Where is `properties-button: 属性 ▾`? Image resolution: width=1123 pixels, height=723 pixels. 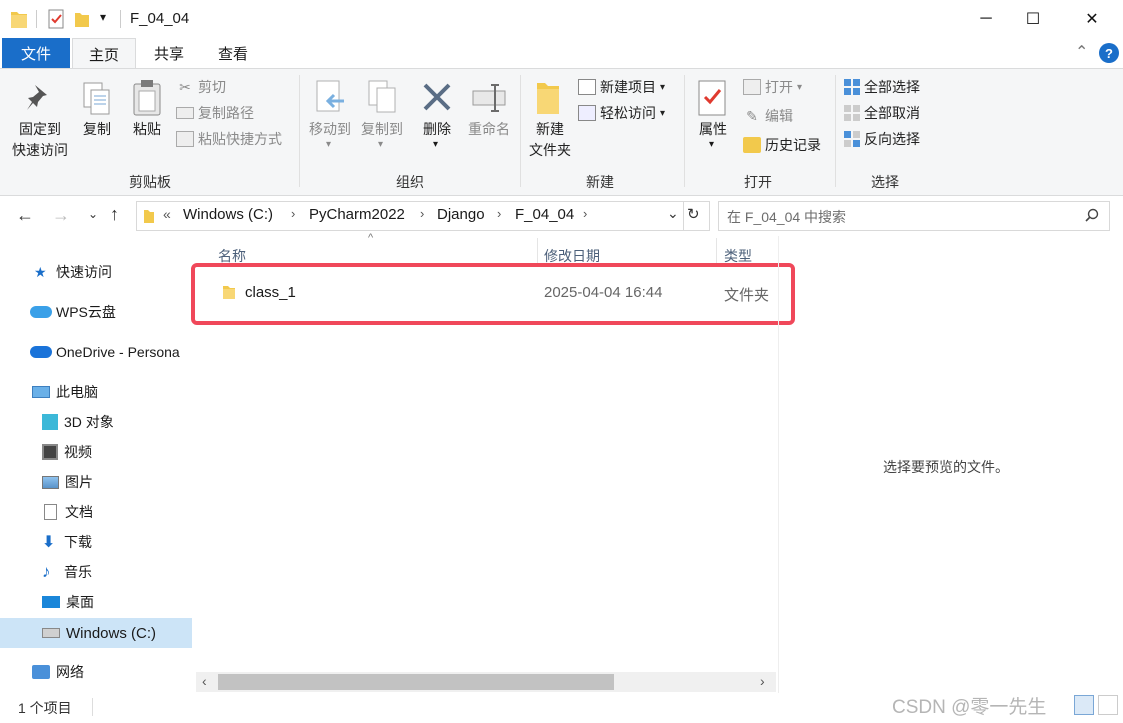 properties-button: 属性 ▾ is located at coordinates (713, 117).